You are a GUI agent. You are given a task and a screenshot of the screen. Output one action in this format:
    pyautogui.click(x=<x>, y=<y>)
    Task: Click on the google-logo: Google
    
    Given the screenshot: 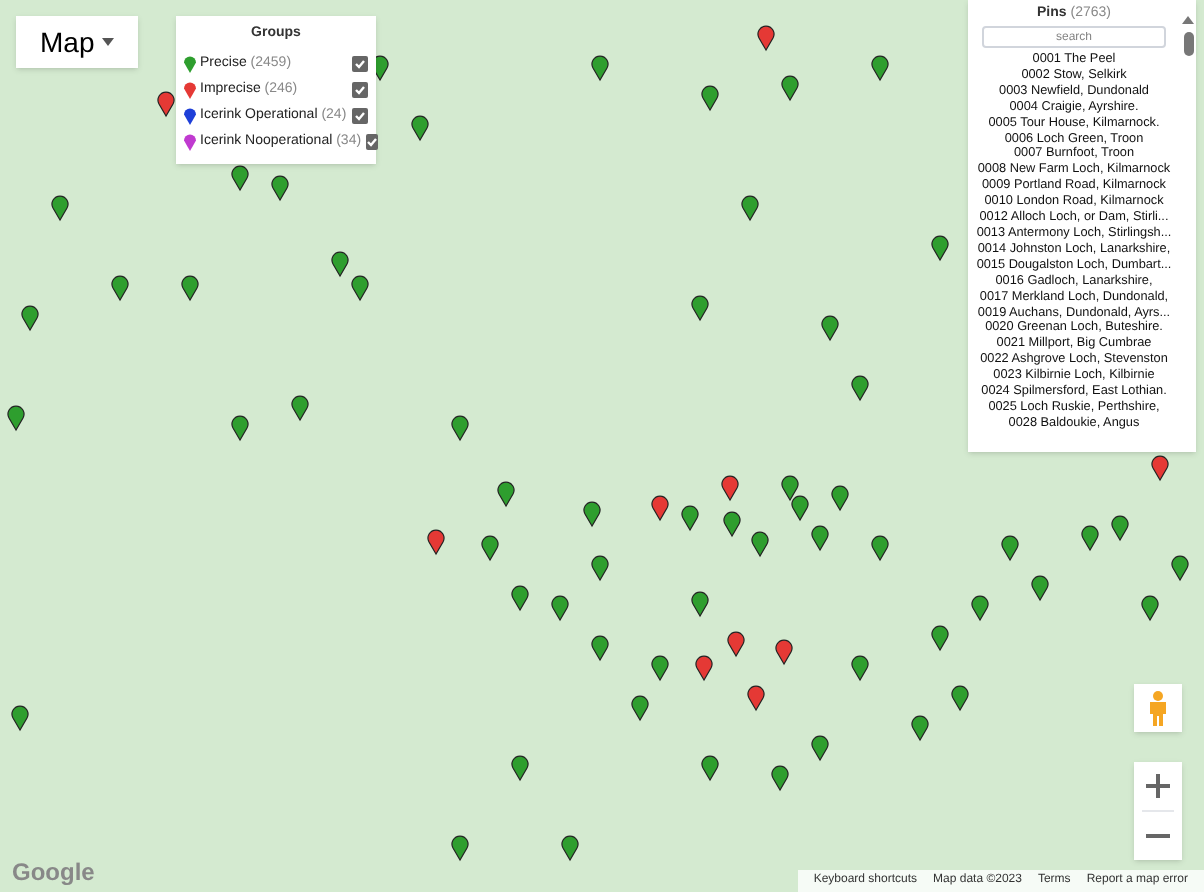 What is the action you would take?
    pyautogui.click(x=53, y=873)
    